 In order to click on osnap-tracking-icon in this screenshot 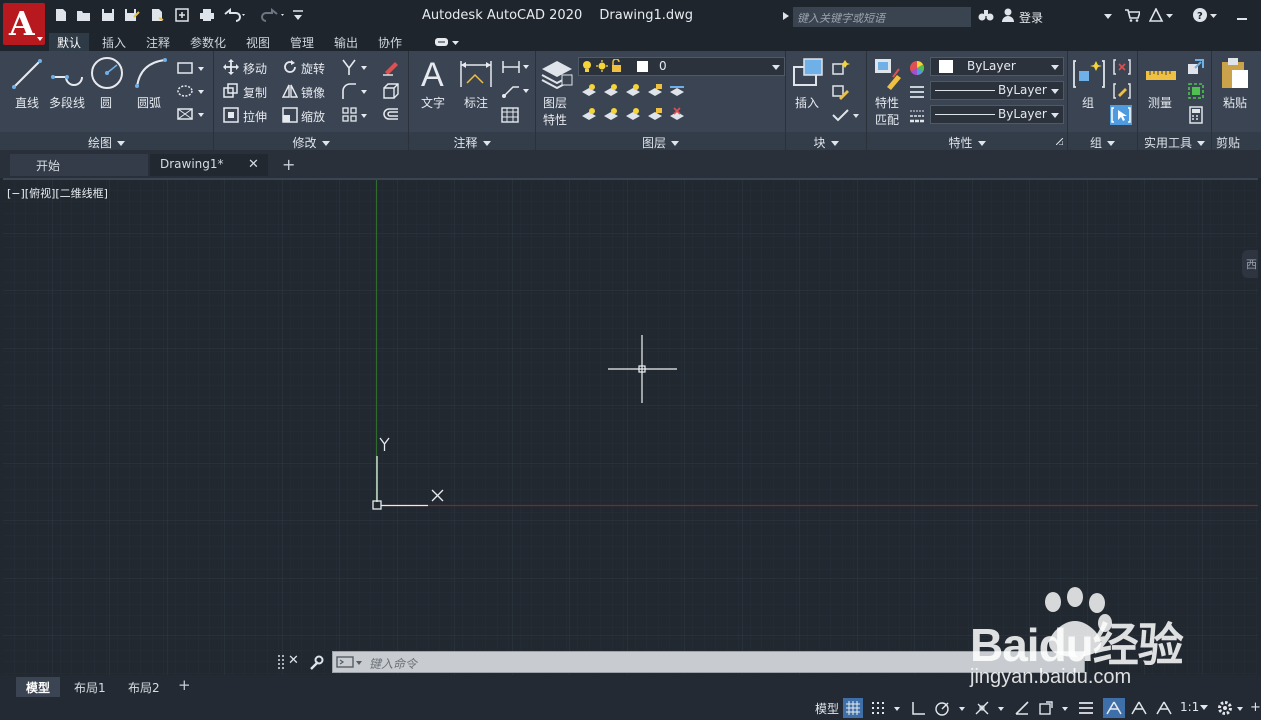, I will do `click(992, 708)`.